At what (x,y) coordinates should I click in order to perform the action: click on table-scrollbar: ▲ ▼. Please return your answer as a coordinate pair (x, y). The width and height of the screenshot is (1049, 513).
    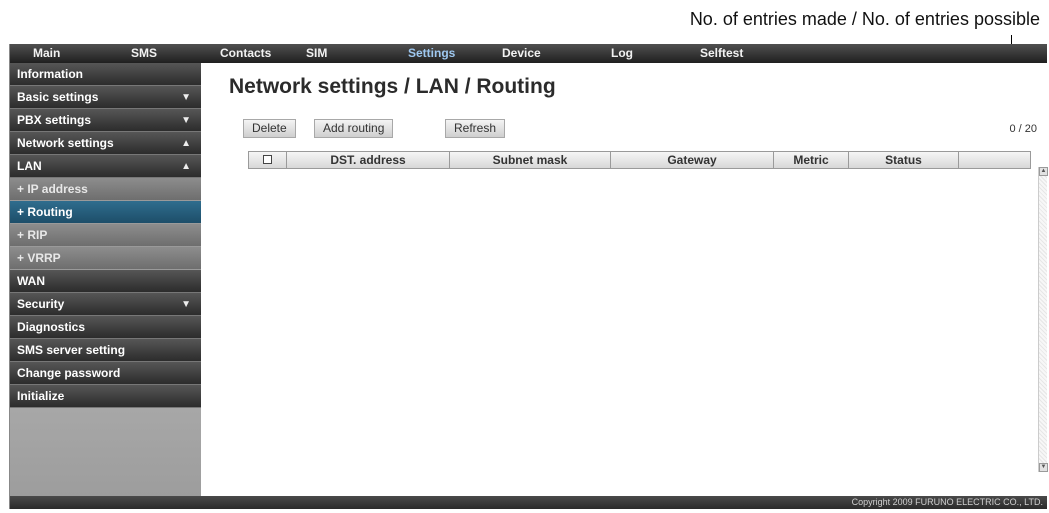
    Looking at the image, I should click on (1043, 319).